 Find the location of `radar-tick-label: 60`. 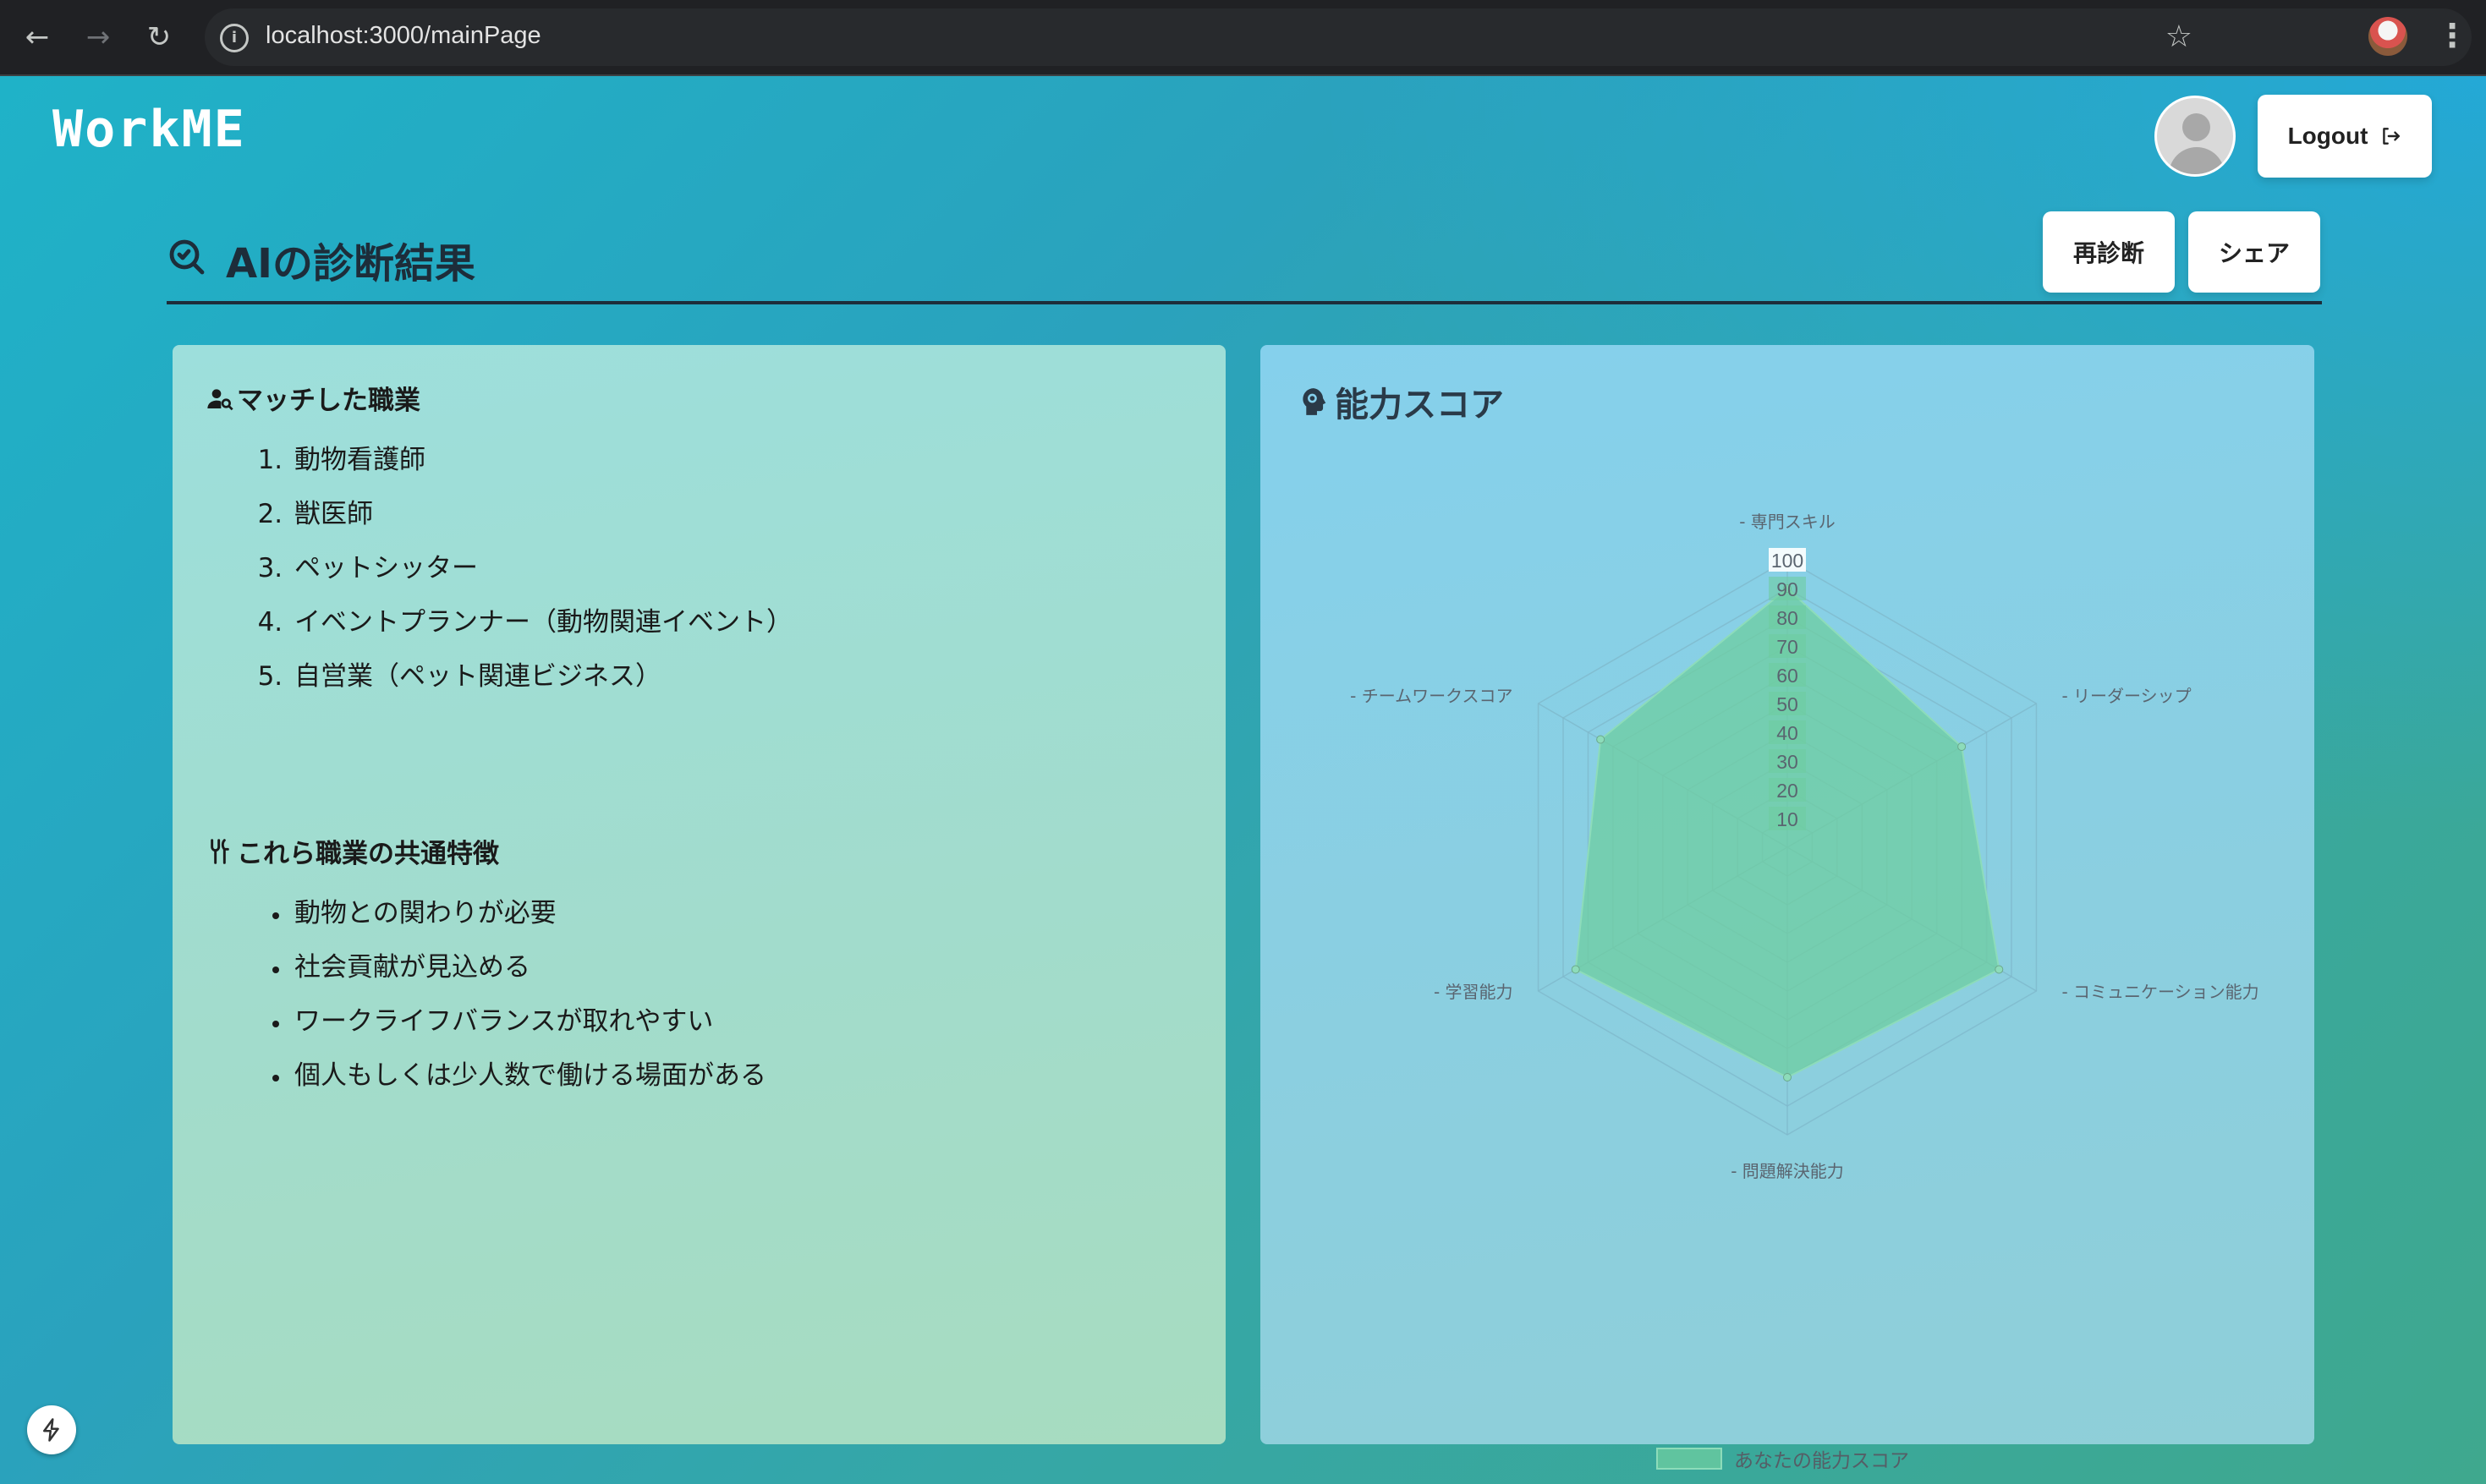

radar-tick-label: 60 is located at coordinates (1787, 676).